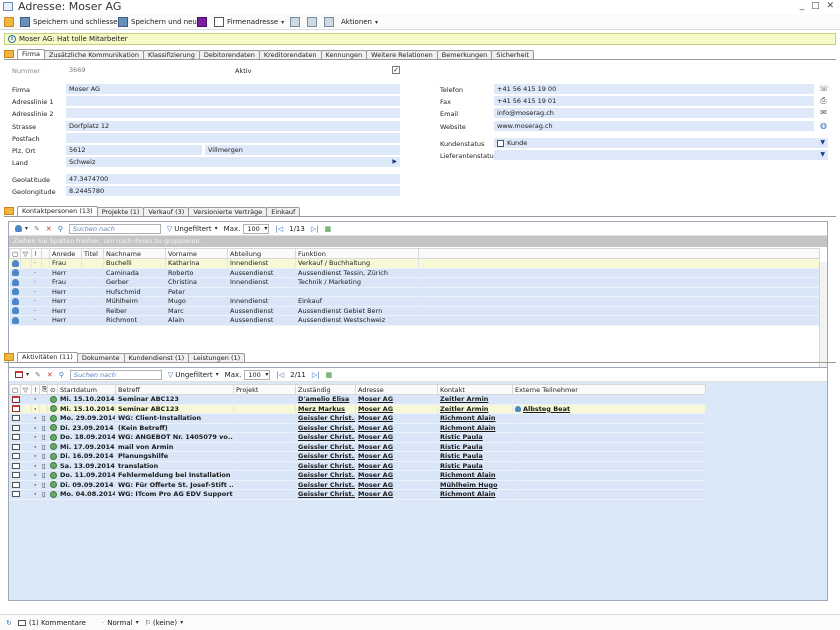 The width and height of the screenshot is (840, 630). I want to click on tab-aktivitaeten: Aktivitäten (11), so click(47, 357).